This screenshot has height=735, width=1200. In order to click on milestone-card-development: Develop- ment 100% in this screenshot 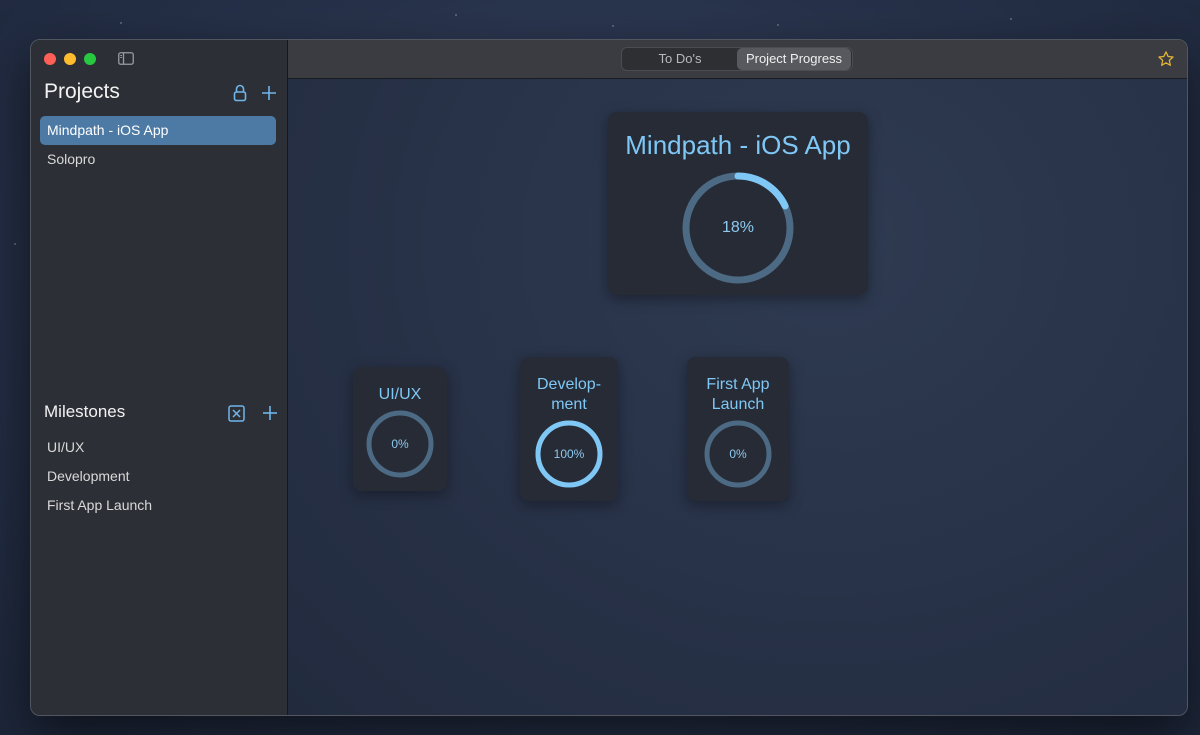, I will do `click(569, 429)`.